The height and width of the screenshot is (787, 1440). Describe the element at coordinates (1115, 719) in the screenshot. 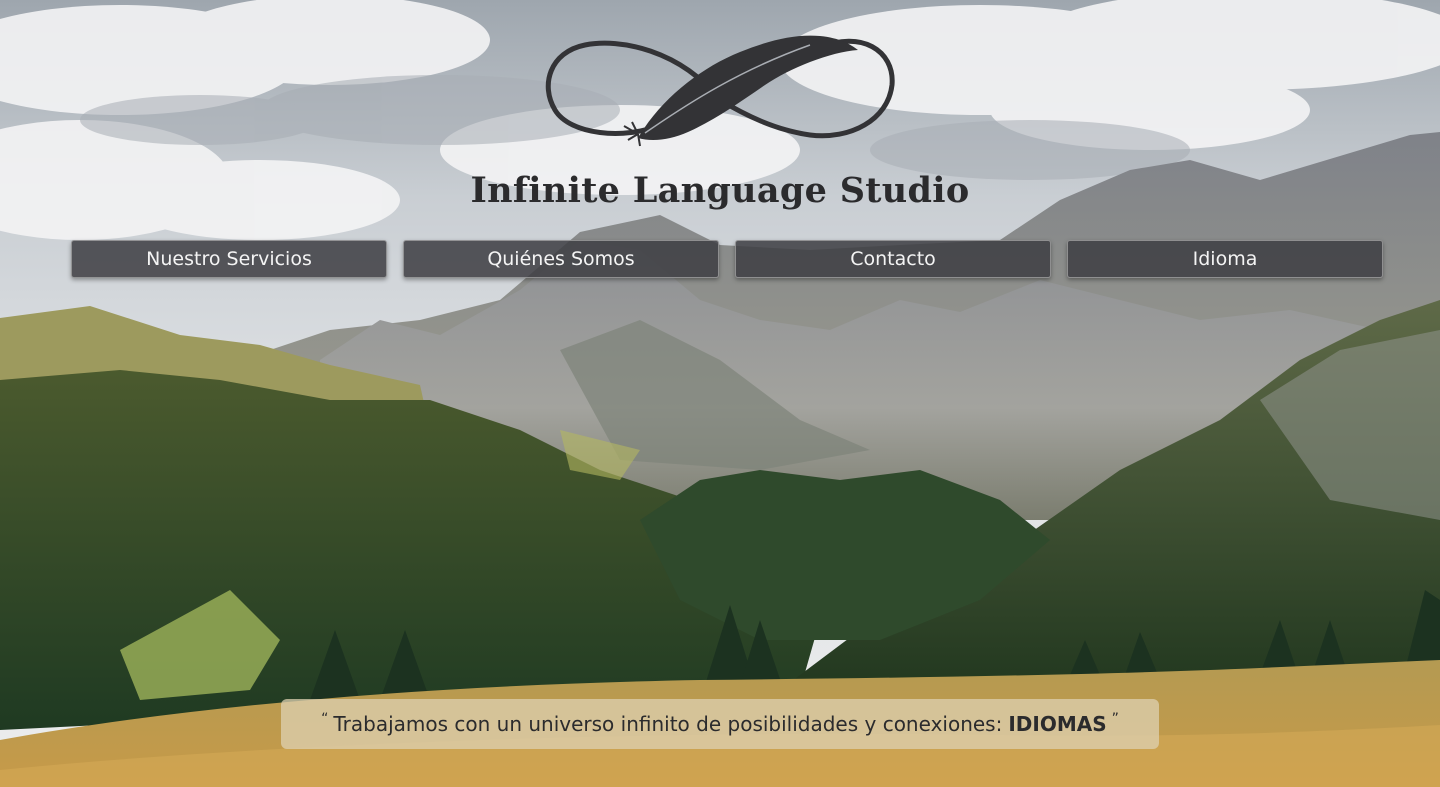

I see `close-quote: ”` at that location.